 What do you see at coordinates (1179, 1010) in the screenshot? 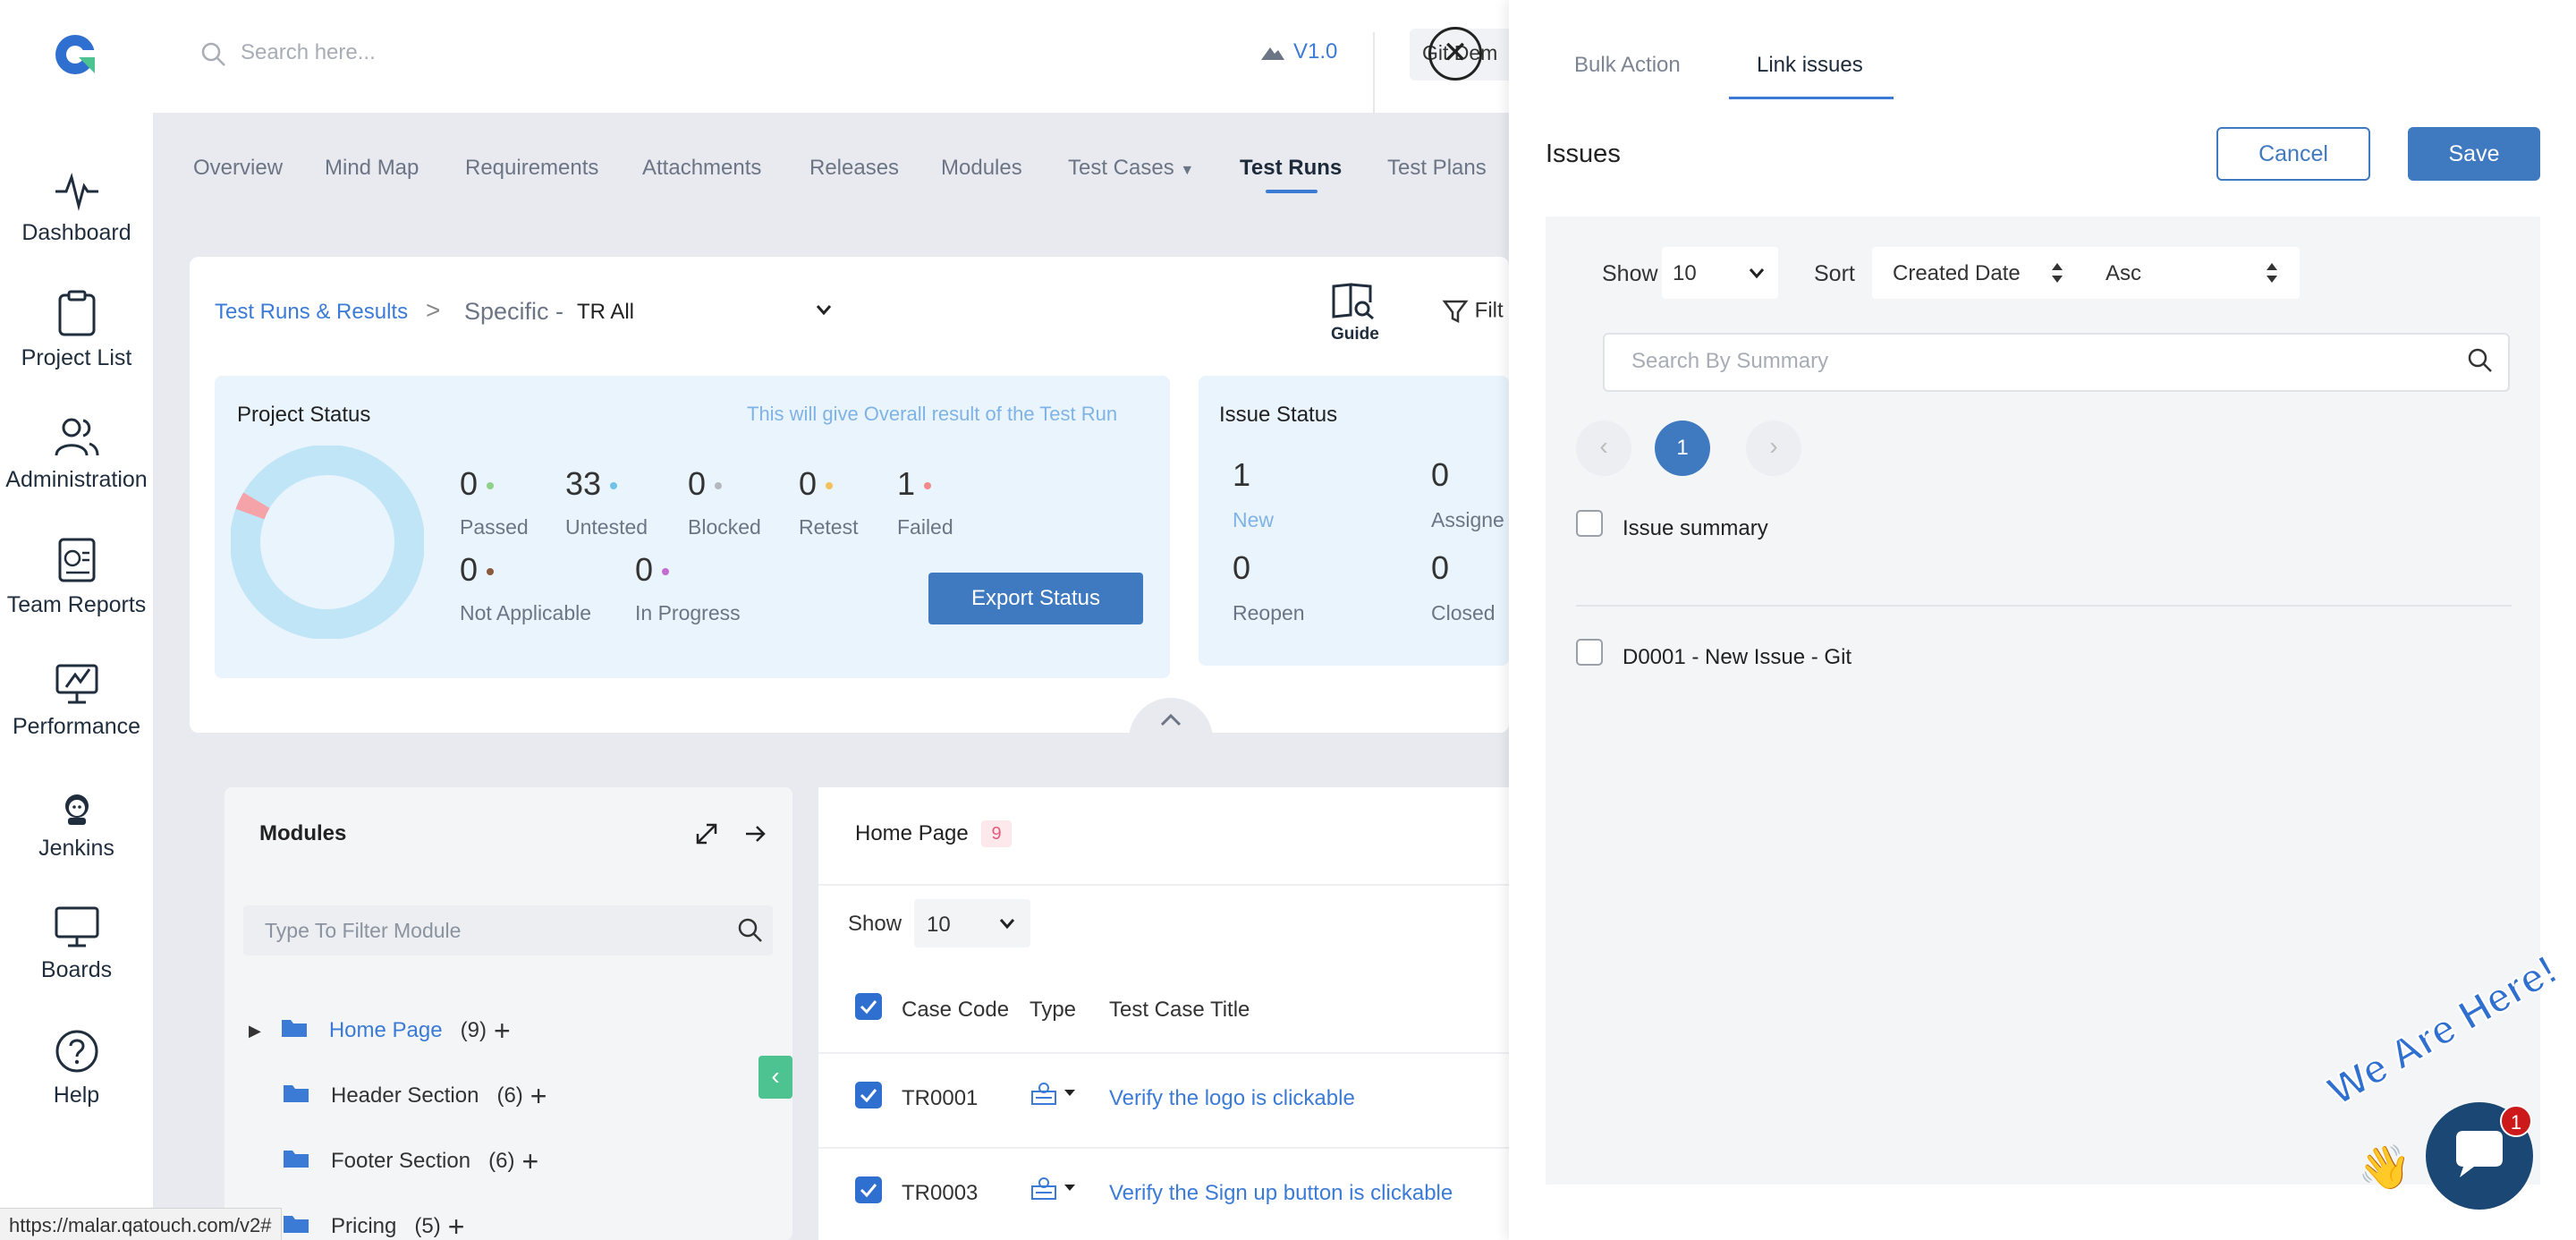
I see `column-header-title: Test Case Title` at bounding box center [1179, 1010].